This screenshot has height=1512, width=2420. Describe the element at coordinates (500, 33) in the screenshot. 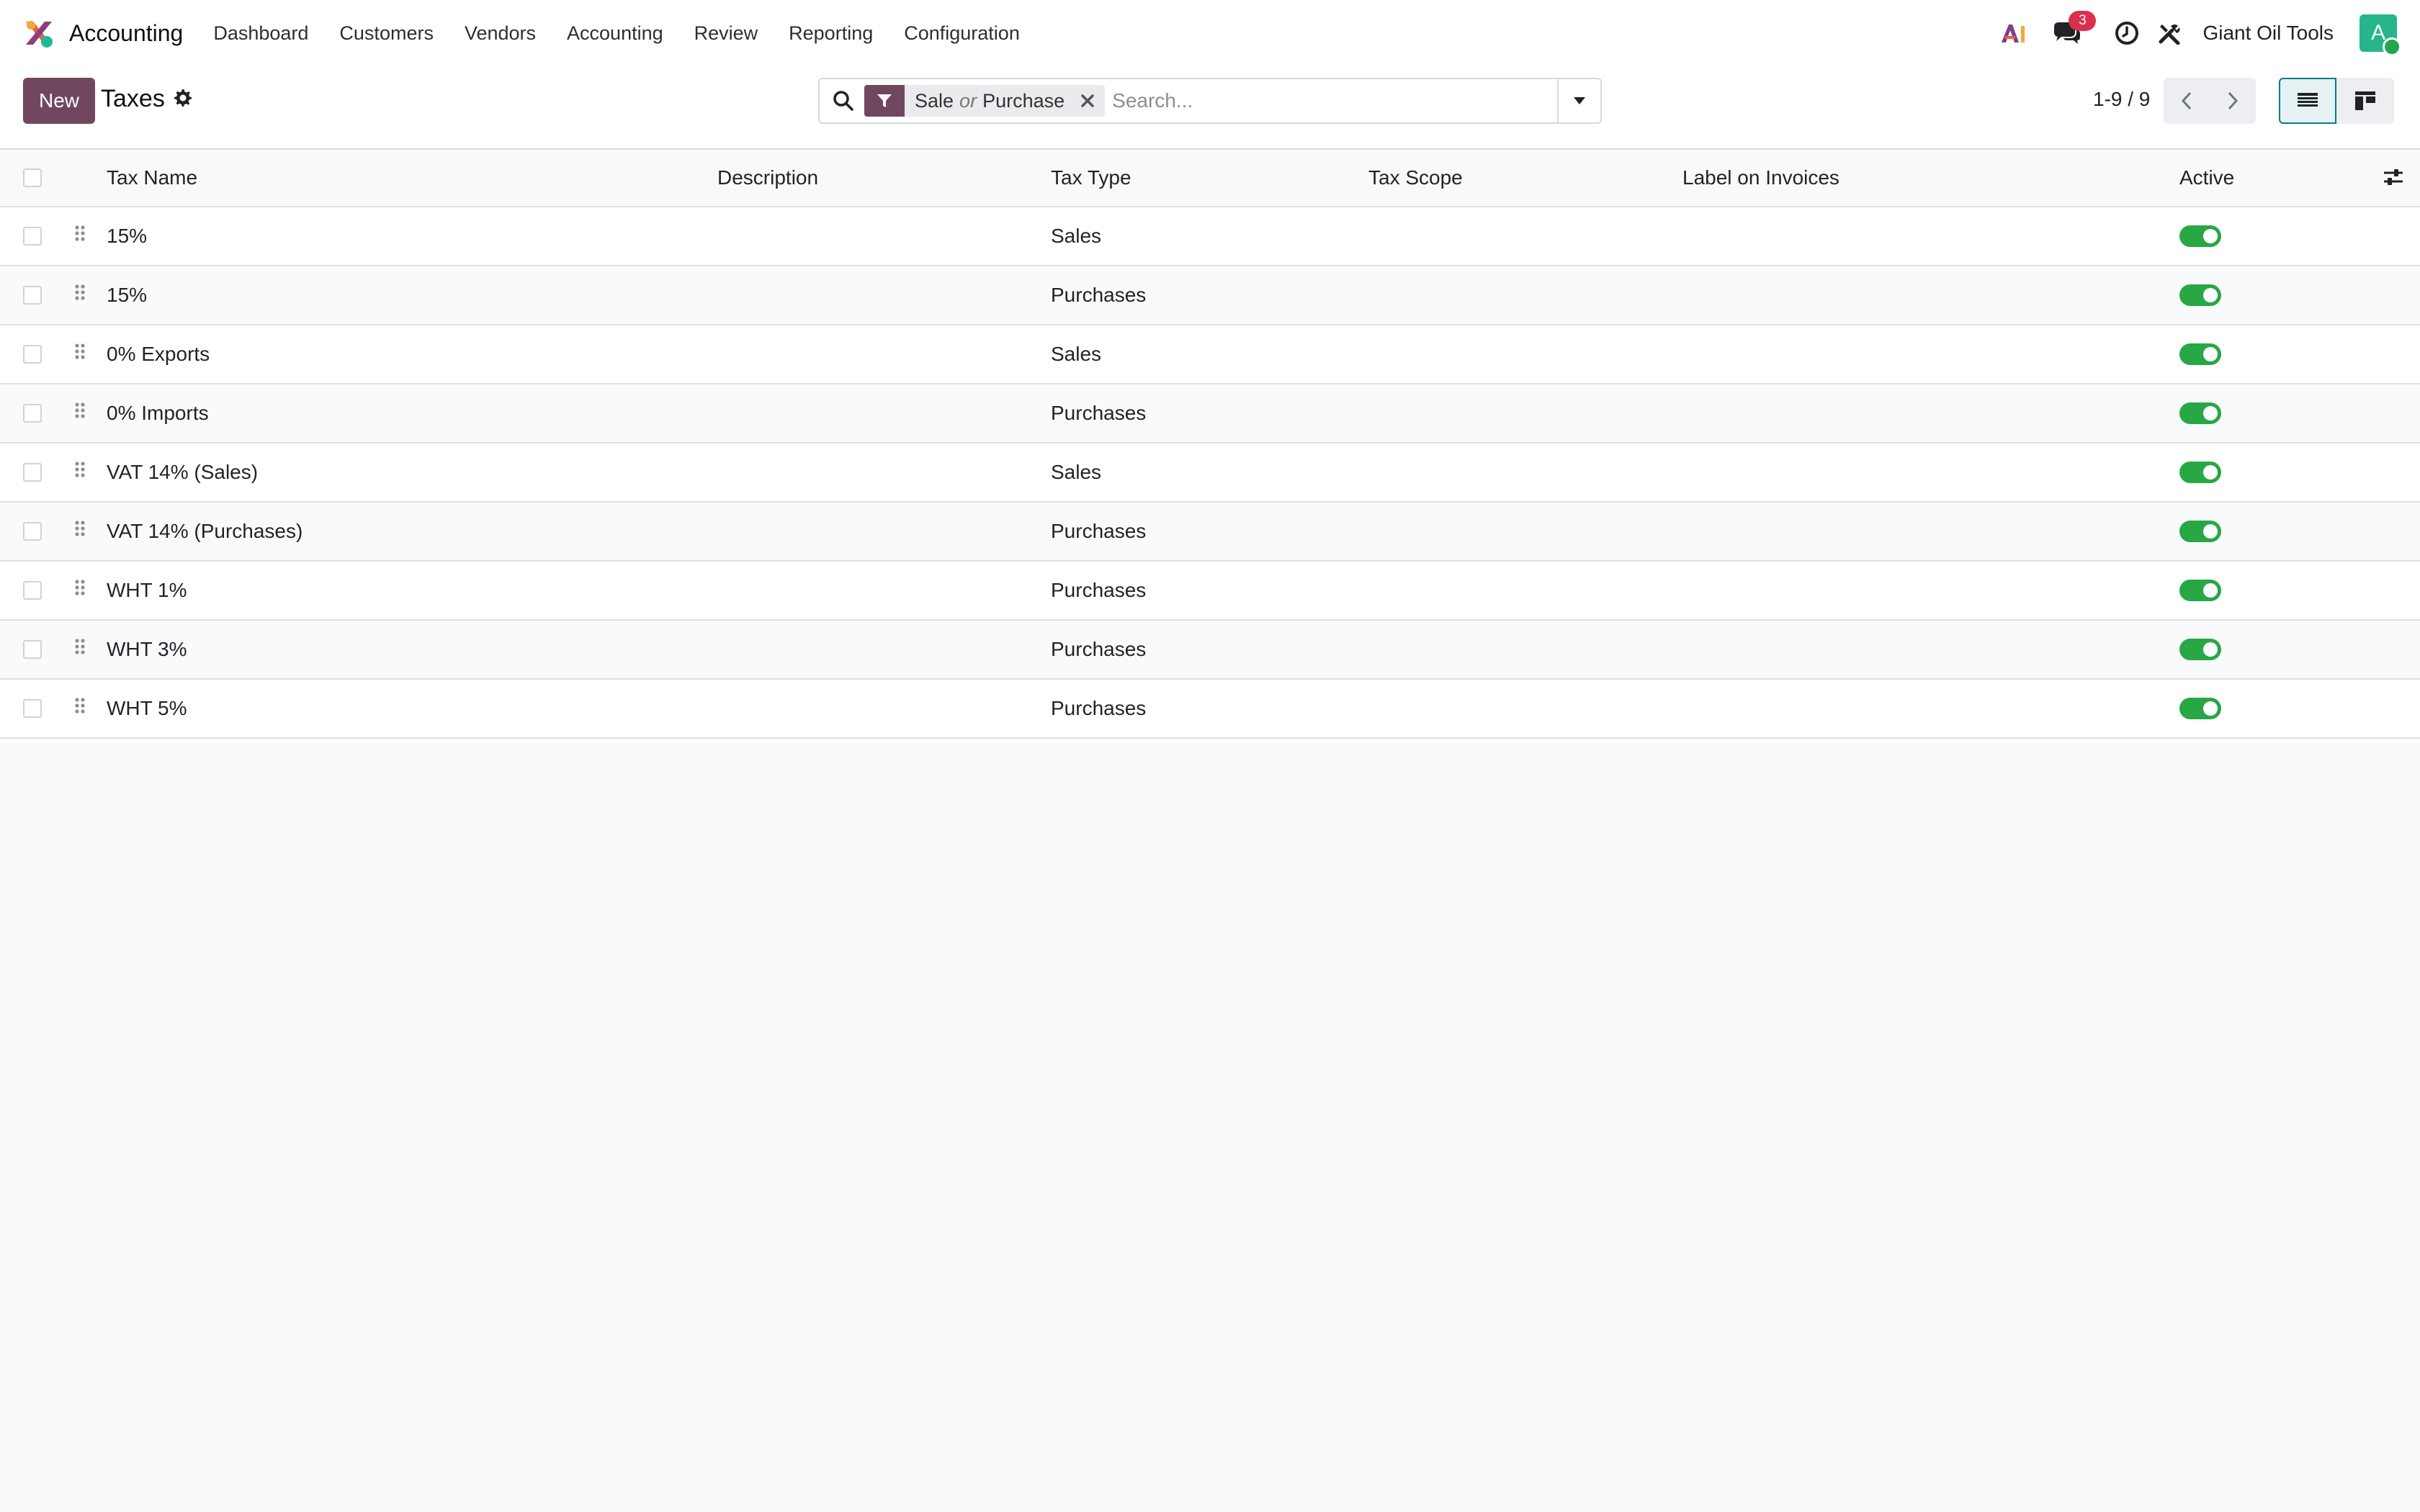

I see `menu-vendors: Vendors` at that location.